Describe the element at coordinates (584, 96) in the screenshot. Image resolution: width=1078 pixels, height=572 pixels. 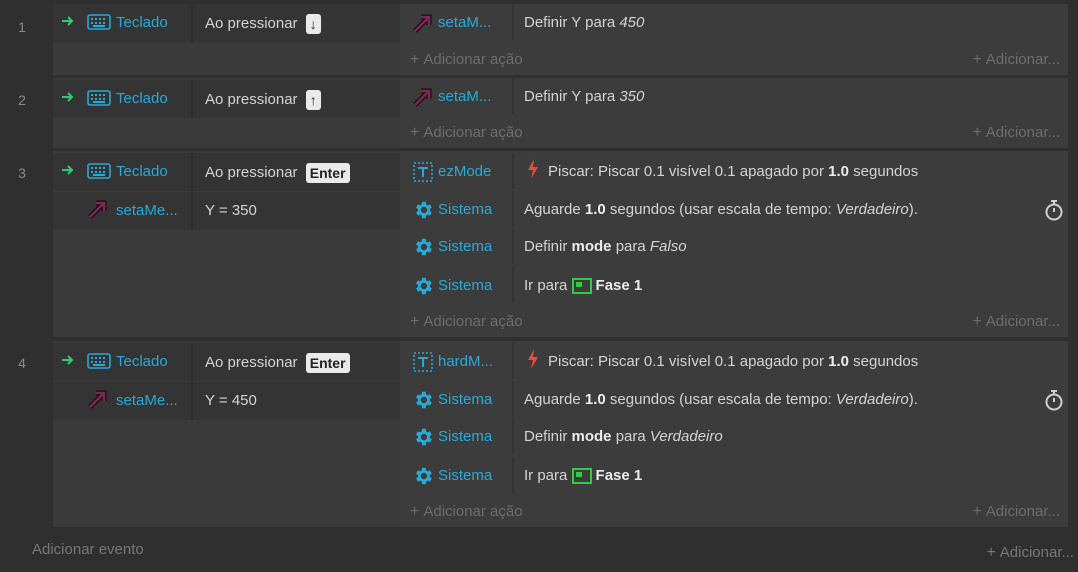
I see `action-description: Definir Y para 350` at that location.